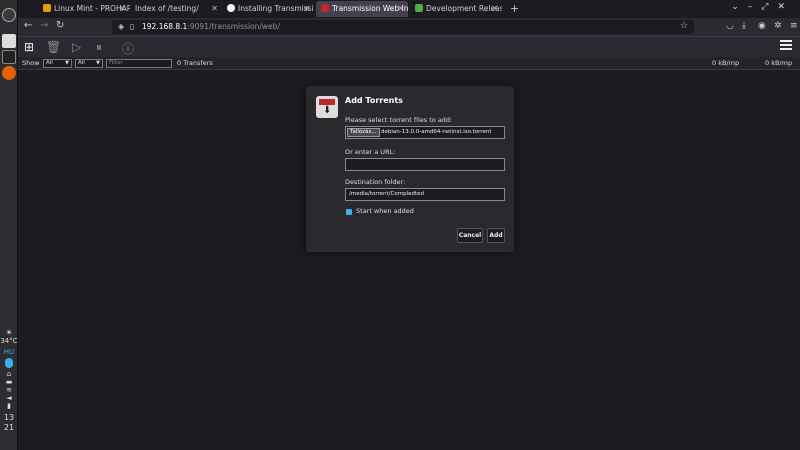 The image size is (800, 450). What do you see at coordinates (9, 406) in the screenshot?
I see `battery-icon: ▮` at bounding box center [9, 406].